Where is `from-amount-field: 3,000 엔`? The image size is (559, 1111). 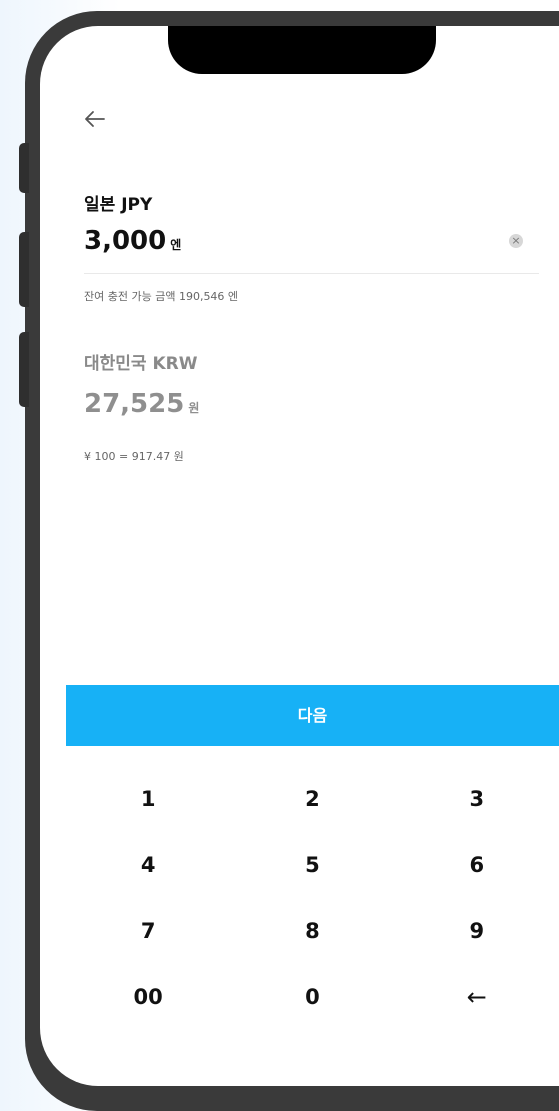 from-amount-field: 3,000 엔 is located at coordinates (132, 241).